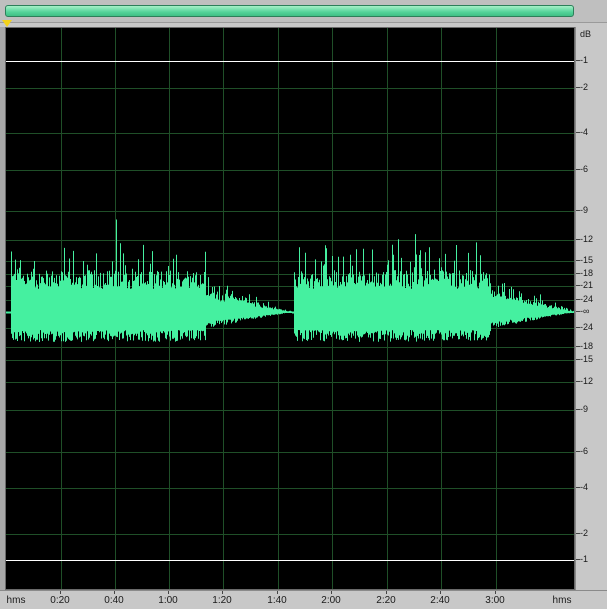  Describe the element at coordinates (222, 600) in the screenshot. I see `time-label: 1:20` at that location.